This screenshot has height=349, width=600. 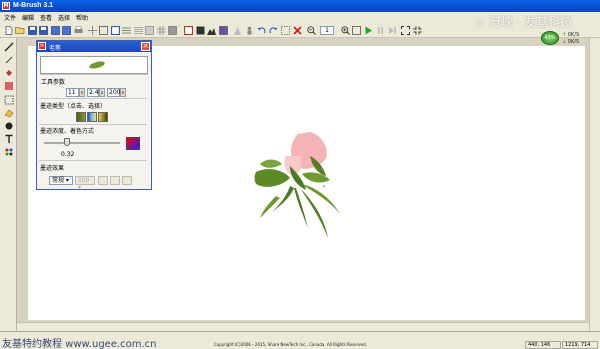 I want to click on zoom-in-icon, so click(x=345, y=30).